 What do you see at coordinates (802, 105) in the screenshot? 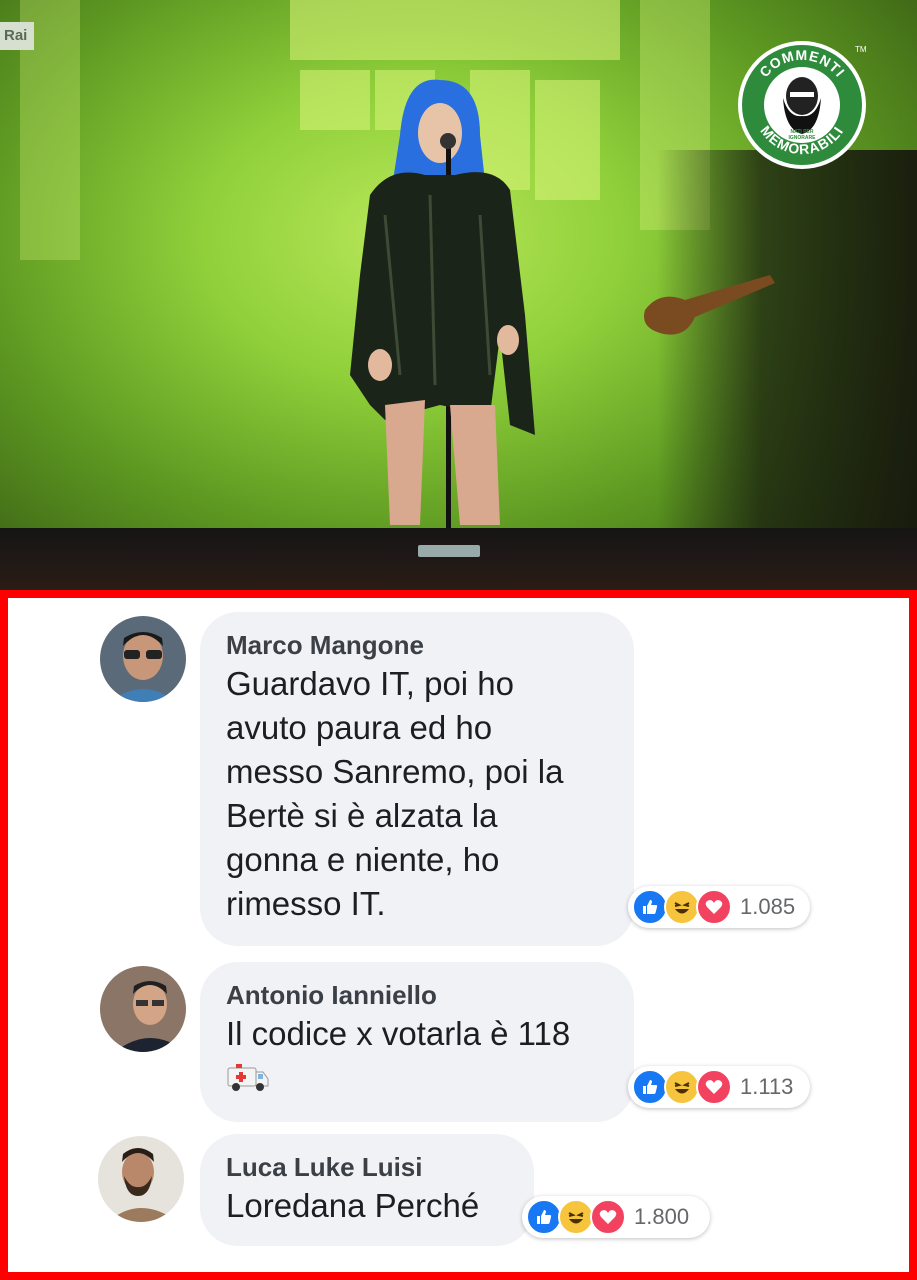
I see `commenti-memorabili-logo: COMMENTI MEMORABILI NATI PER IGNORARE TM` at bounding box center [802, 105].